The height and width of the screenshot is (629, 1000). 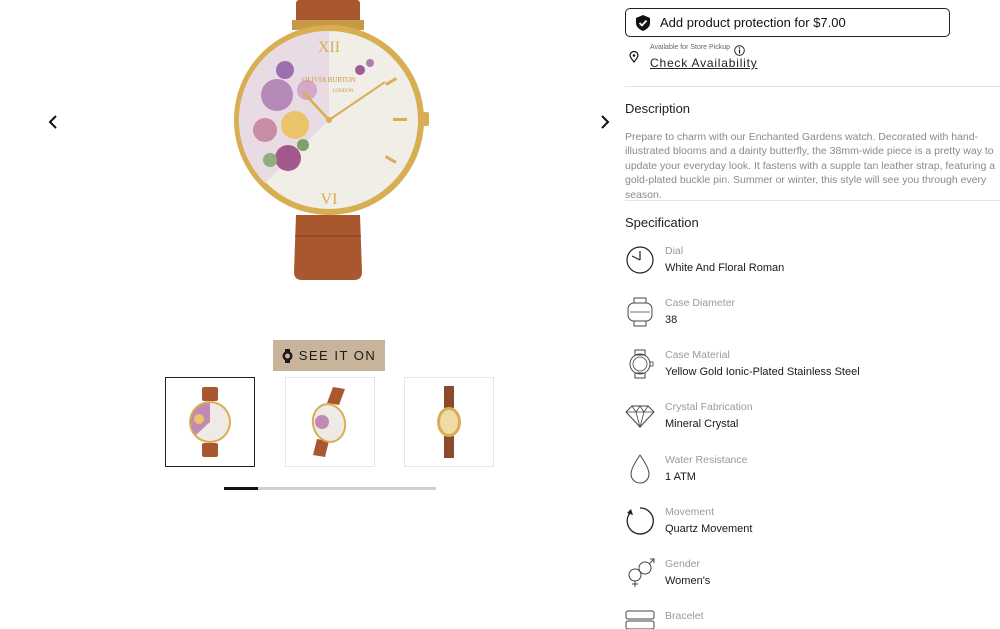 What do you see at coordinates (640, 619) in the screenshot?
I see `bracelet-icon` at bounding box center [640, 619].